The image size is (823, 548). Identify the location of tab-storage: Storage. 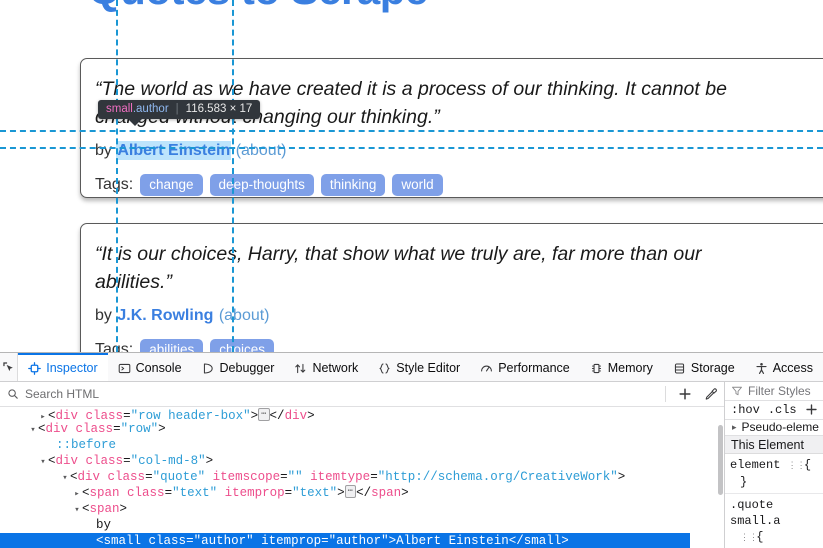
(704, 367).